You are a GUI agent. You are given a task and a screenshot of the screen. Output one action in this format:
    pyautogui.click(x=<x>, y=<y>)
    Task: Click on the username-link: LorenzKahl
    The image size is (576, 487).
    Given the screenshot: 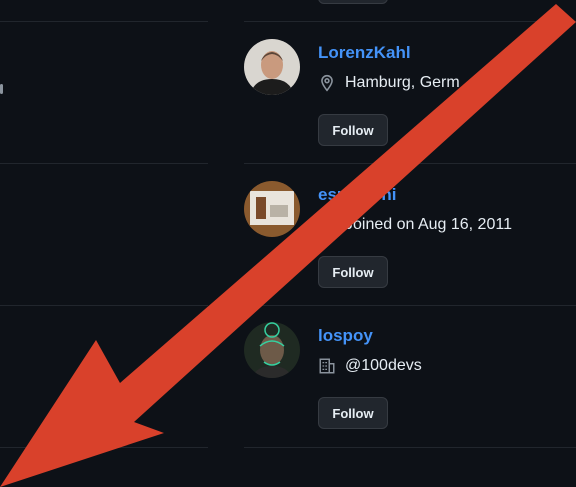 What is the action you would take?
    pyautogui.click(x=364, y=53)
    